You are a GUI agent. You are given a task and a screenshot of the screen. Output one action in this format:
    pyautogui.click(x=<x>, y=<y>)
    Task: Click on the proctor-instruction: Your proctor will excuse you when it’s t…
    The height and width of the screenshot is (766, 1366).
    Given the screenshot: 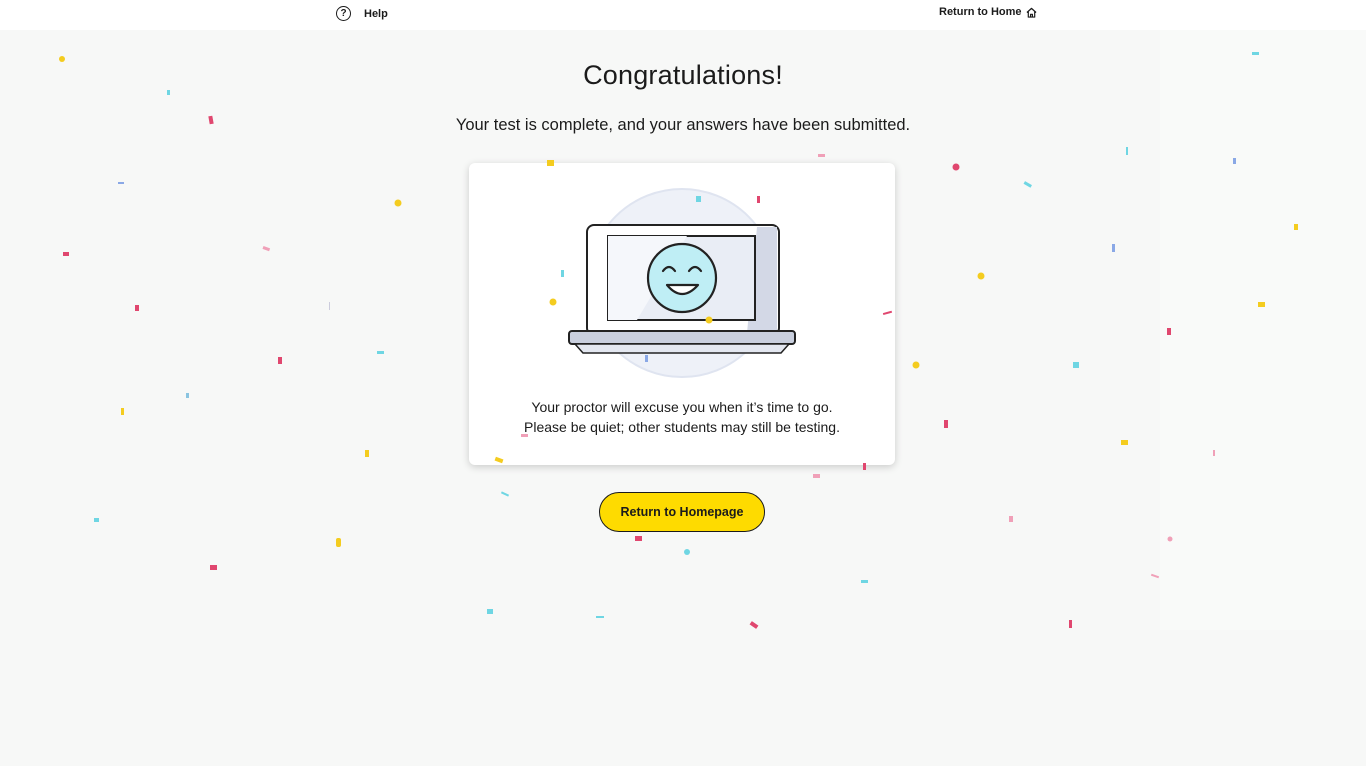 What is the action you would take?
    pyautogui.click(x=682, y=407)
    